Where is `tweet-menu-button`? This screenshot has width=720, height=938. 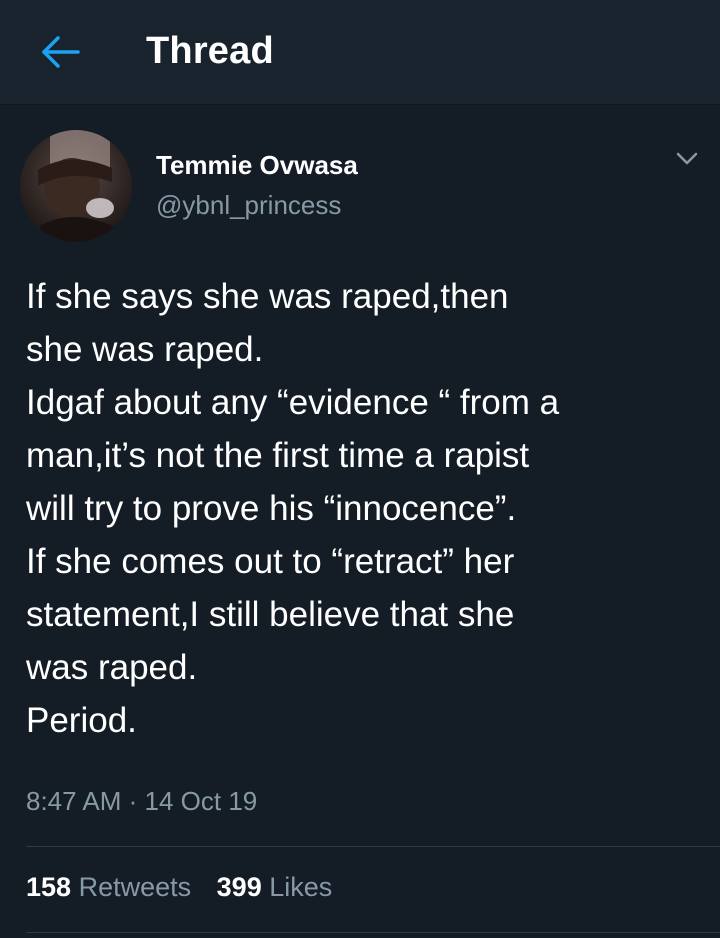 tweet-menu-button is located at coordinates (687, 159).